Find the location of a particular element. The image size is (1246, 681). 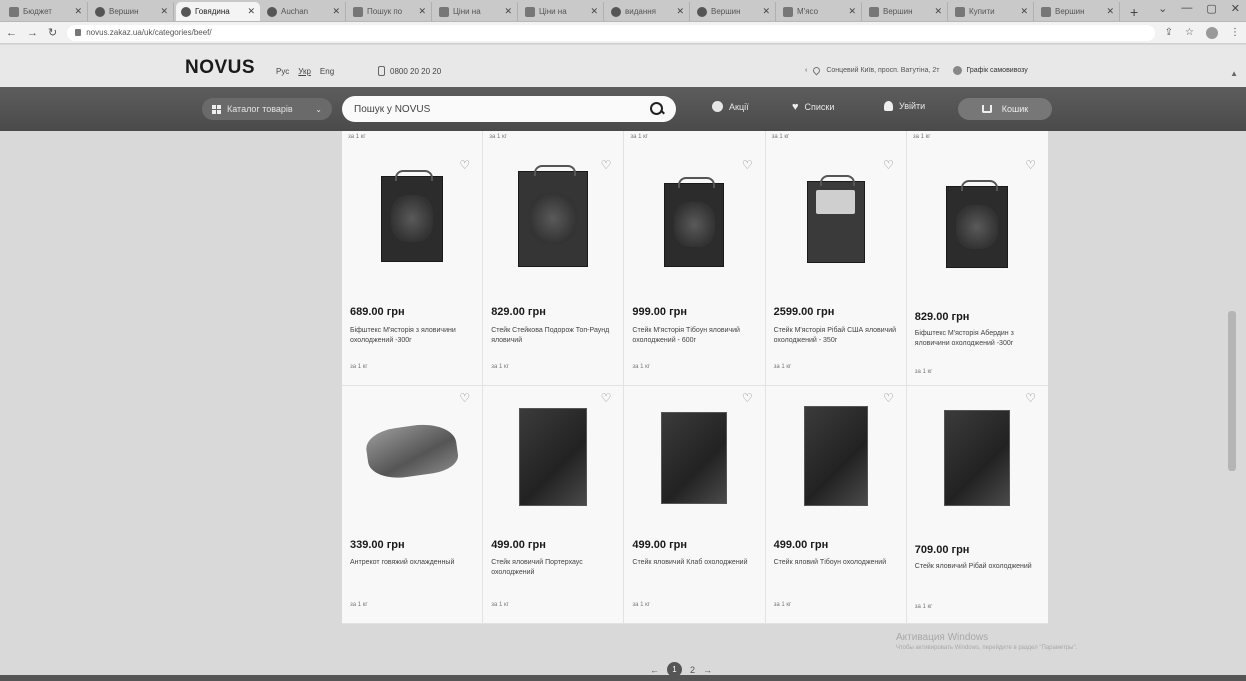

browser-tab: Купити ✕ is located at coordinates (992, 11).